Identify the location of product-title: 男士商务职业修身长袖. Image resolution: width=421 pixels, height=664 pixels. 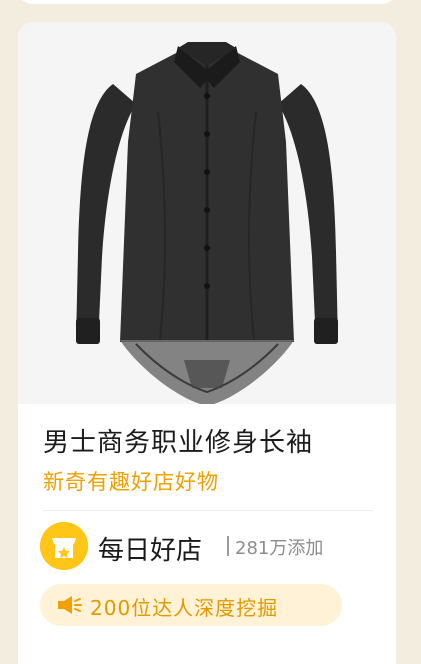
(178, 443).